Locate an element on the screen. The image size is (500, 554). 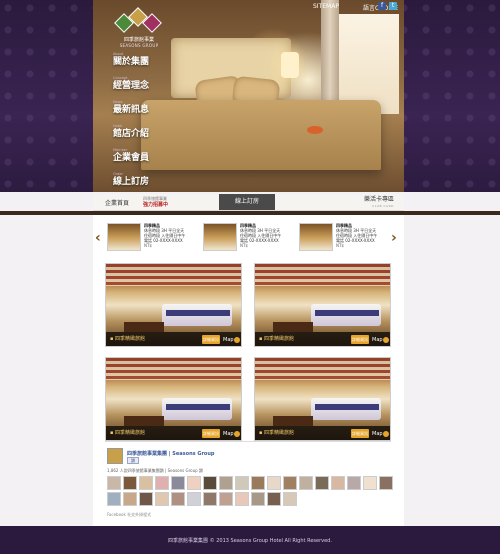
site-logo: 四季旅館事業 SEASONS GROUP is located at coordinates (139, 28).